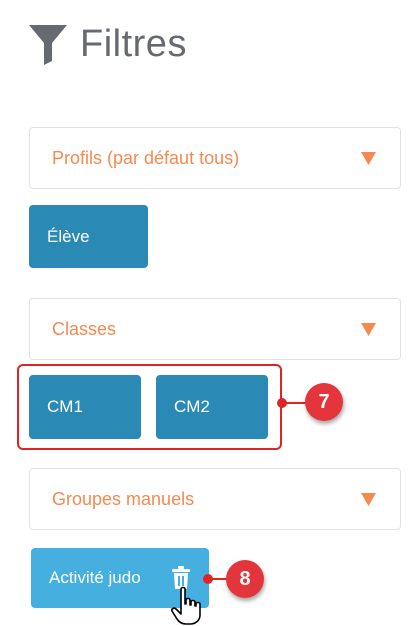 The image size is (417, 626). I want to click on classes-dropdown-label: Classes, so click(84, 328).